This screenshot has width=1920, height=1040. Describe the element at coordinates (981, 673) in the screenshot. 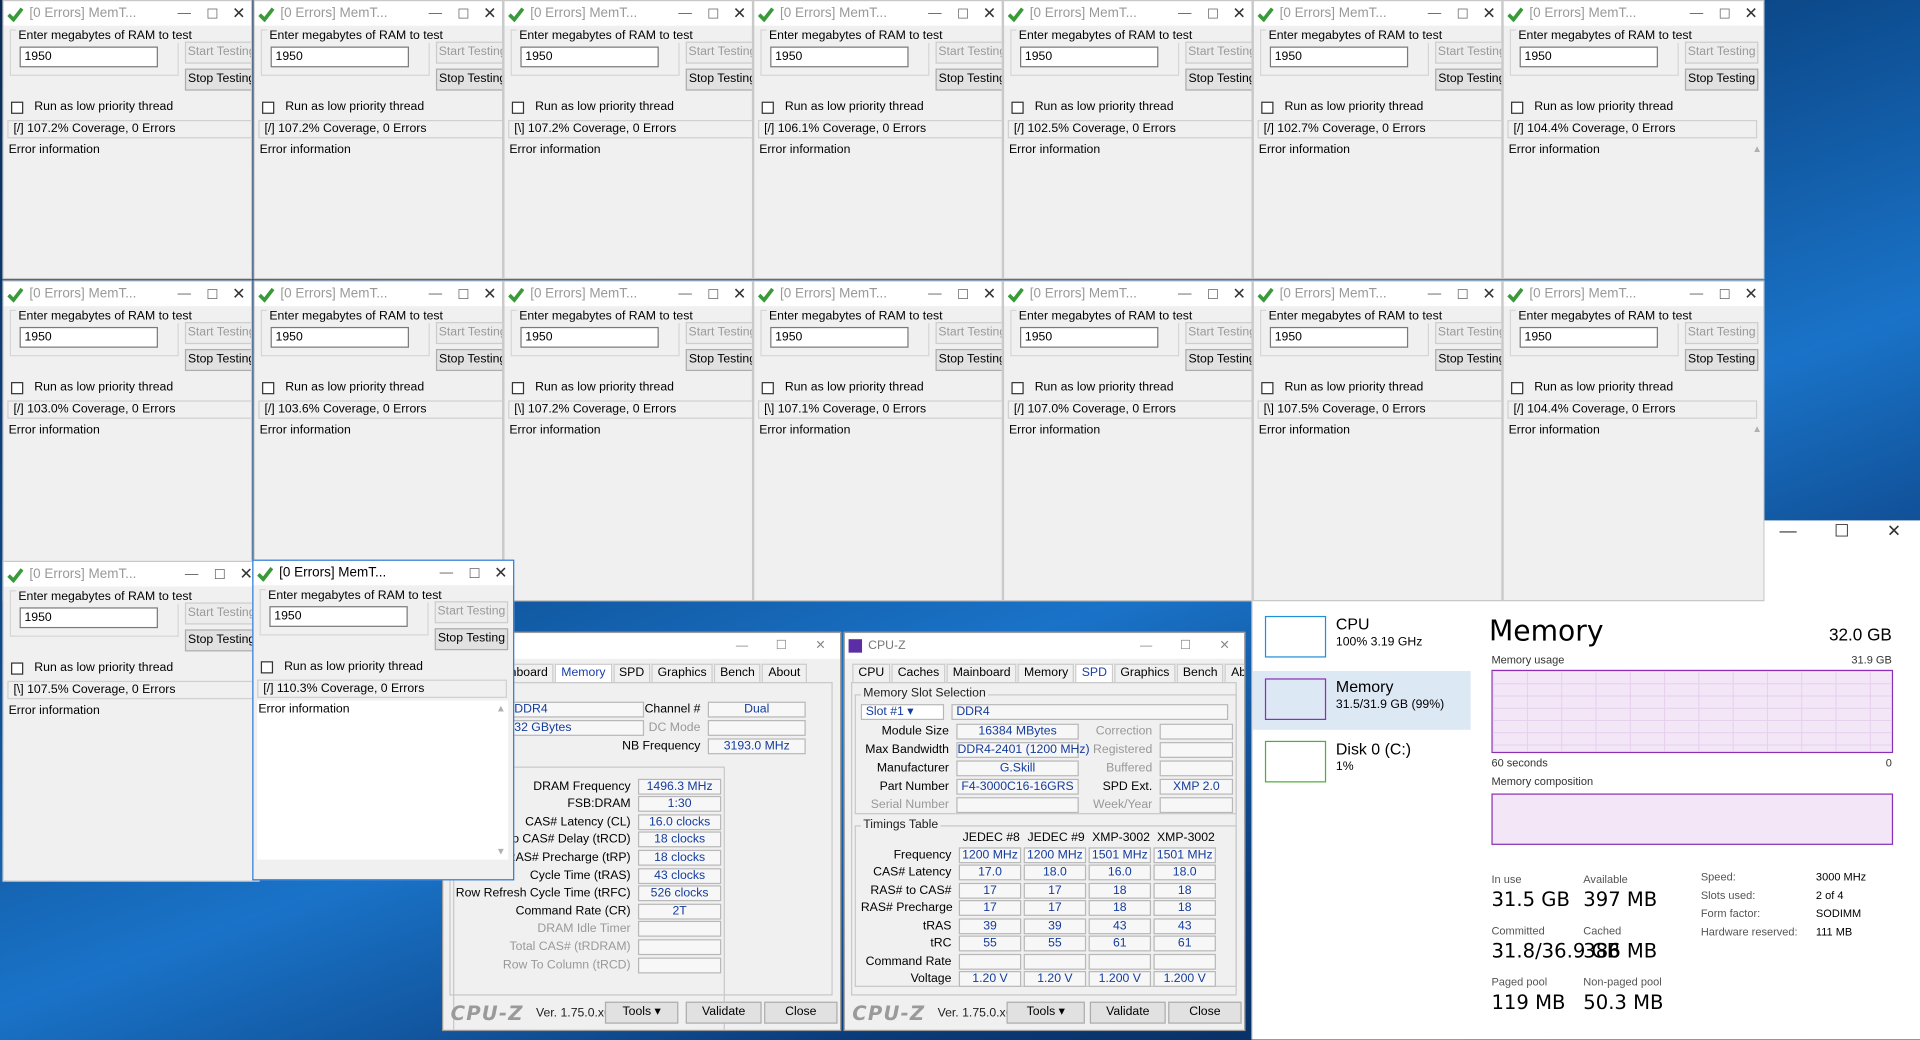

I see `tab-mainboard: Mainboard` at that location.